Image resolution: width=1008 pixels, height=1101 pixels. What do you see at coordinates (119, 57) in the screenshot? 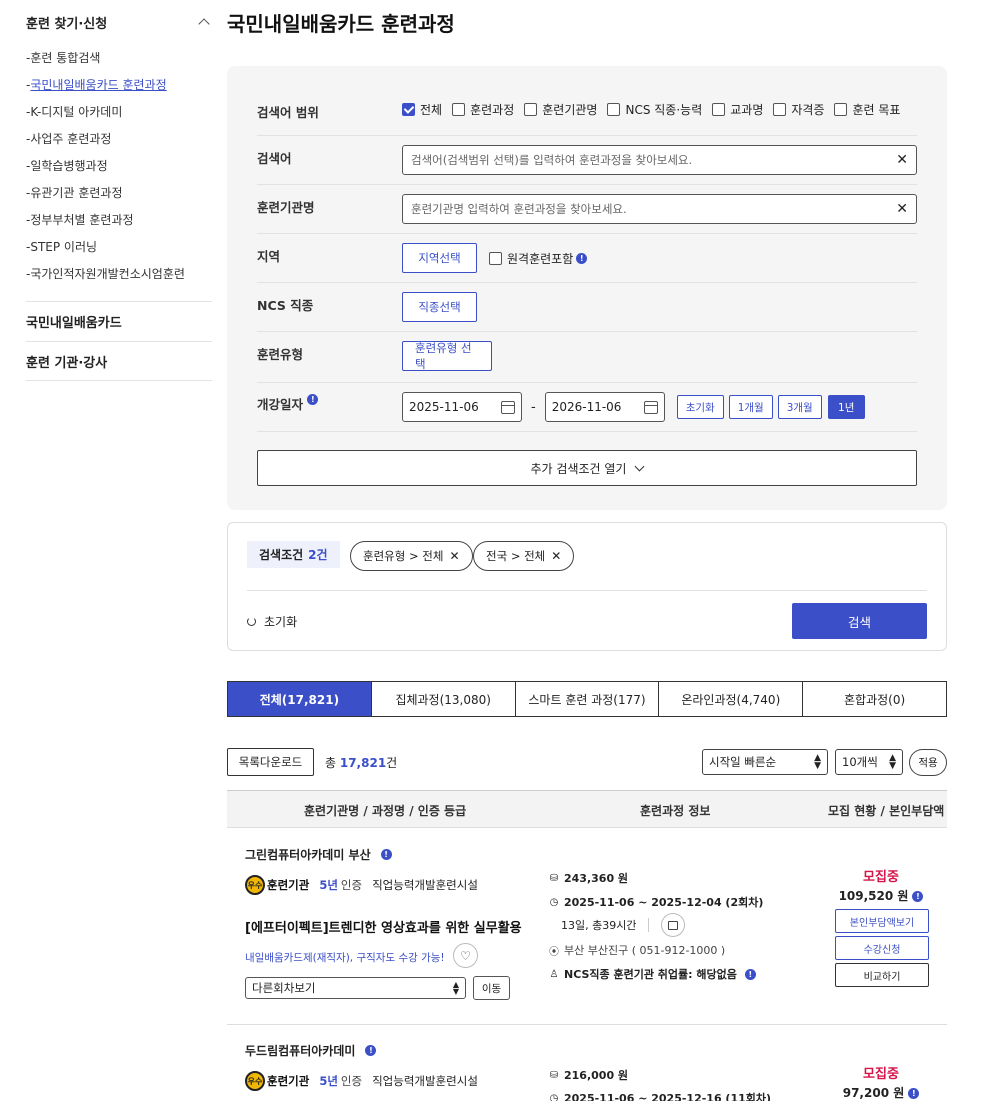
I see `sidebar-item-integrated-search: - 훈련 통합검색` at bounding box center [119, 57].